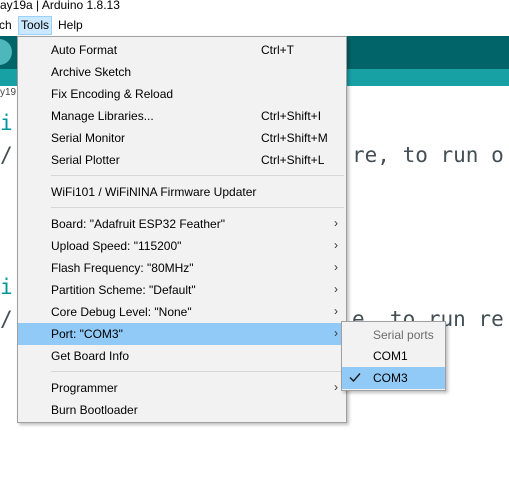 The image size is (509, 486). I want to click on port-option-label: COM3, so click(390, 378).